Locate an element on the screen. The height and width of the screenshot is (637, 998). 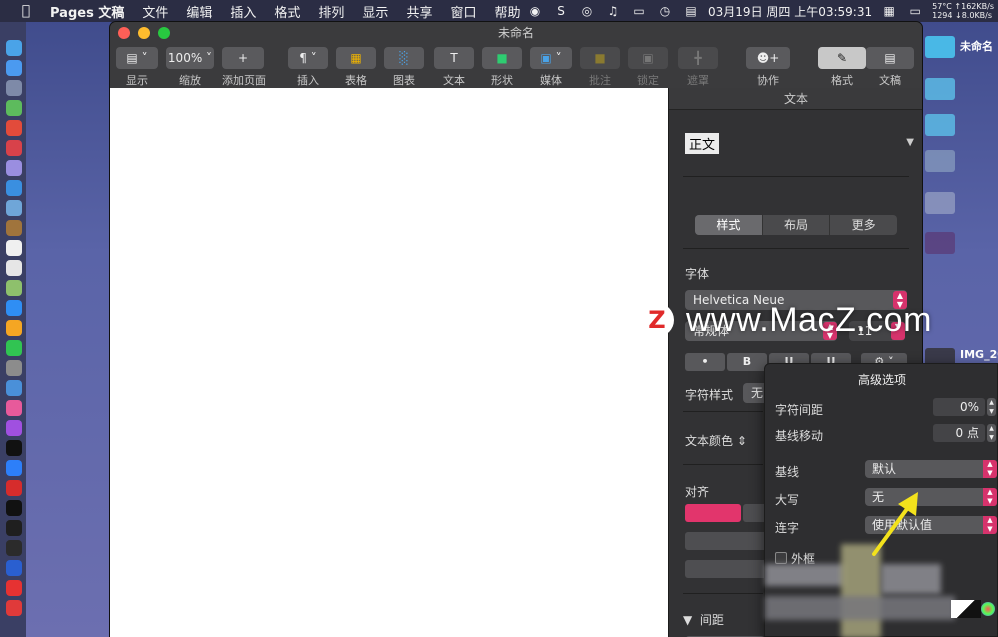
baseline-shift-field: 0 点 is located at coordinates (959, 433).